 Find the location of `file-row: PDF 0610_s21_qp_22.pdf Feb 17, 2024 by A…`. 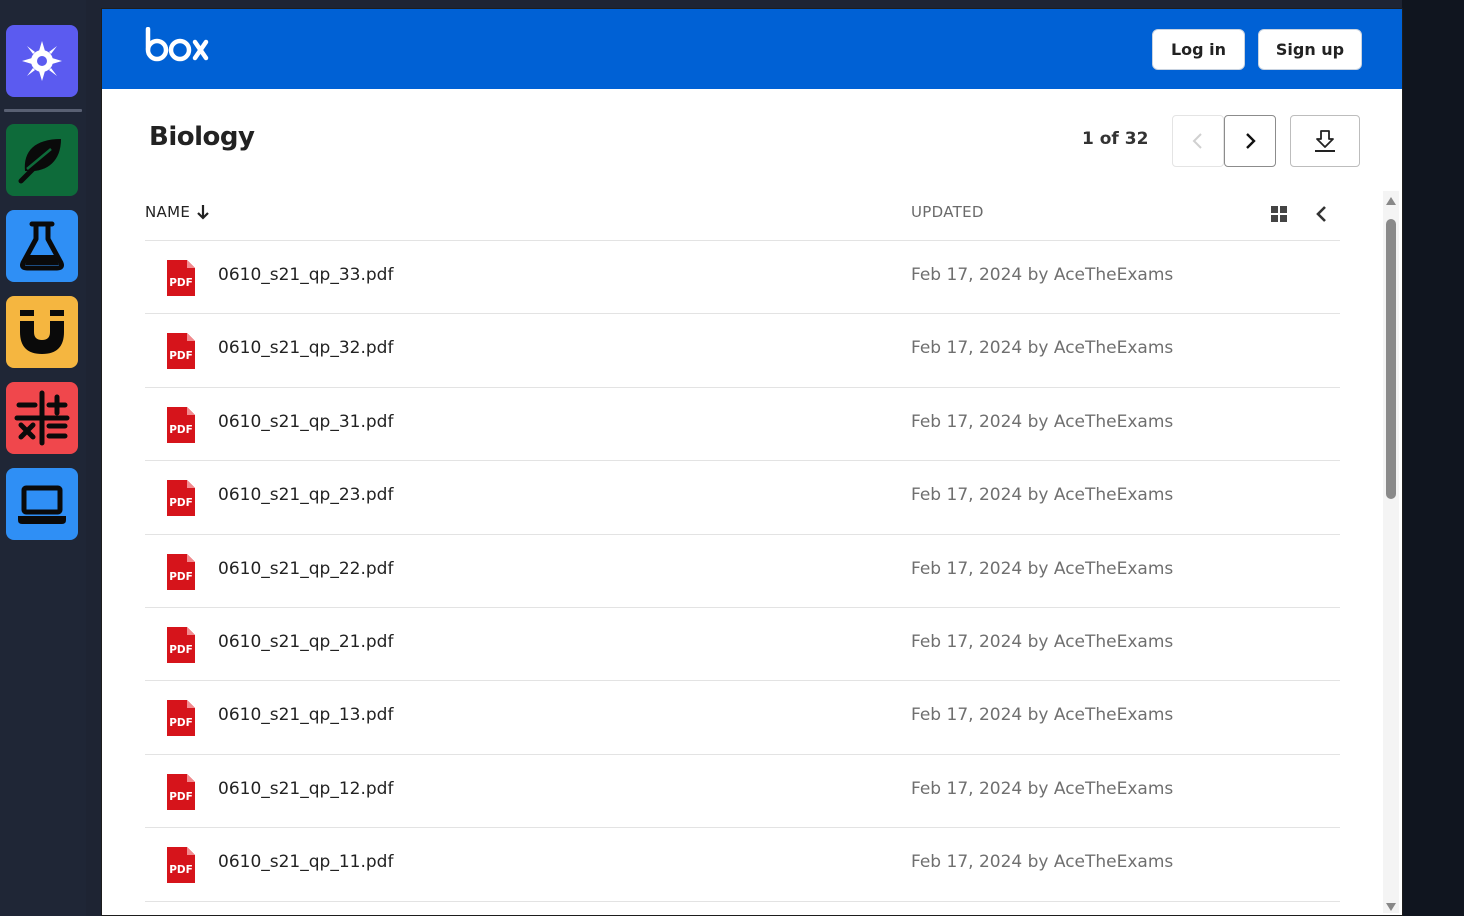

file-row: PDF 0610_s21_qp_22.pdf Feb 17, 2024 by A… is located at coordinates (742, 571).